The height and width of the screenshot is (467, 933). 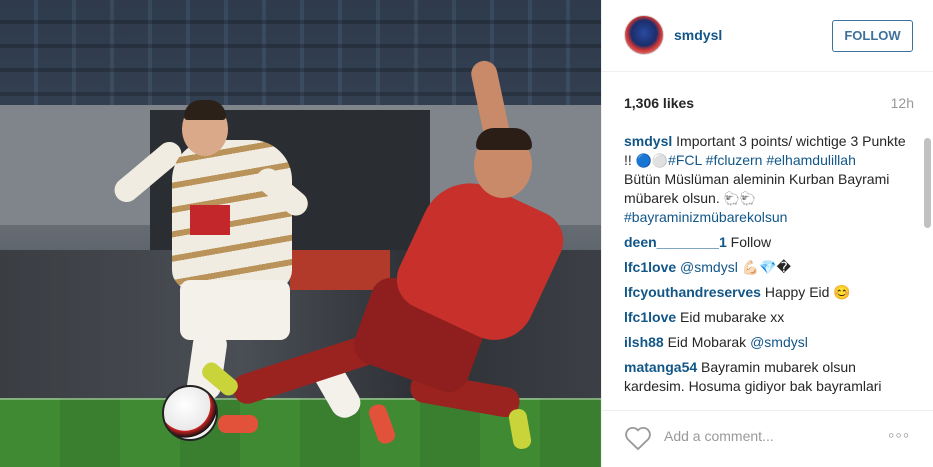 What do you see at coordinates (805, 292) in the screenshot?
I see `comment-text: Happy Eid 😊` at bounding box center [805, 292].